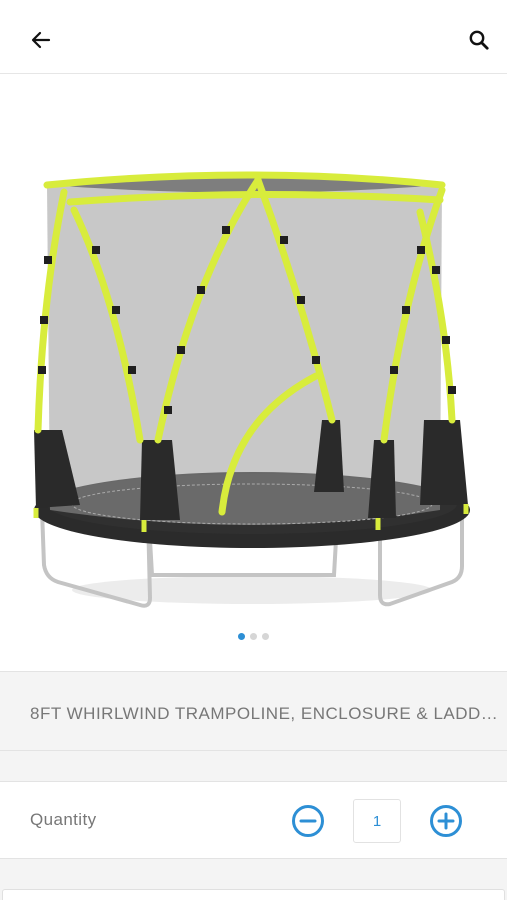 This screenshot has height=900, width=507. I want to click on search-button, so click(479, 40).